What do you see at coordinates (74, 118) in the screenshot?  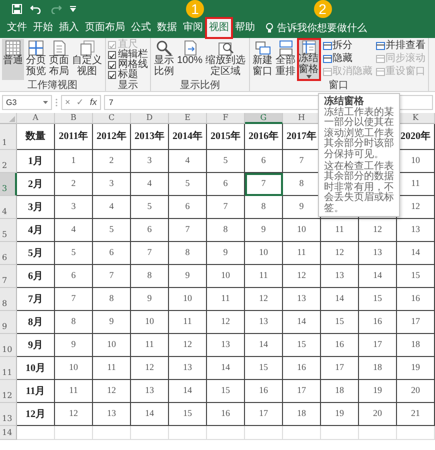 I see `column-header: B` at bounding box center [74, 118].